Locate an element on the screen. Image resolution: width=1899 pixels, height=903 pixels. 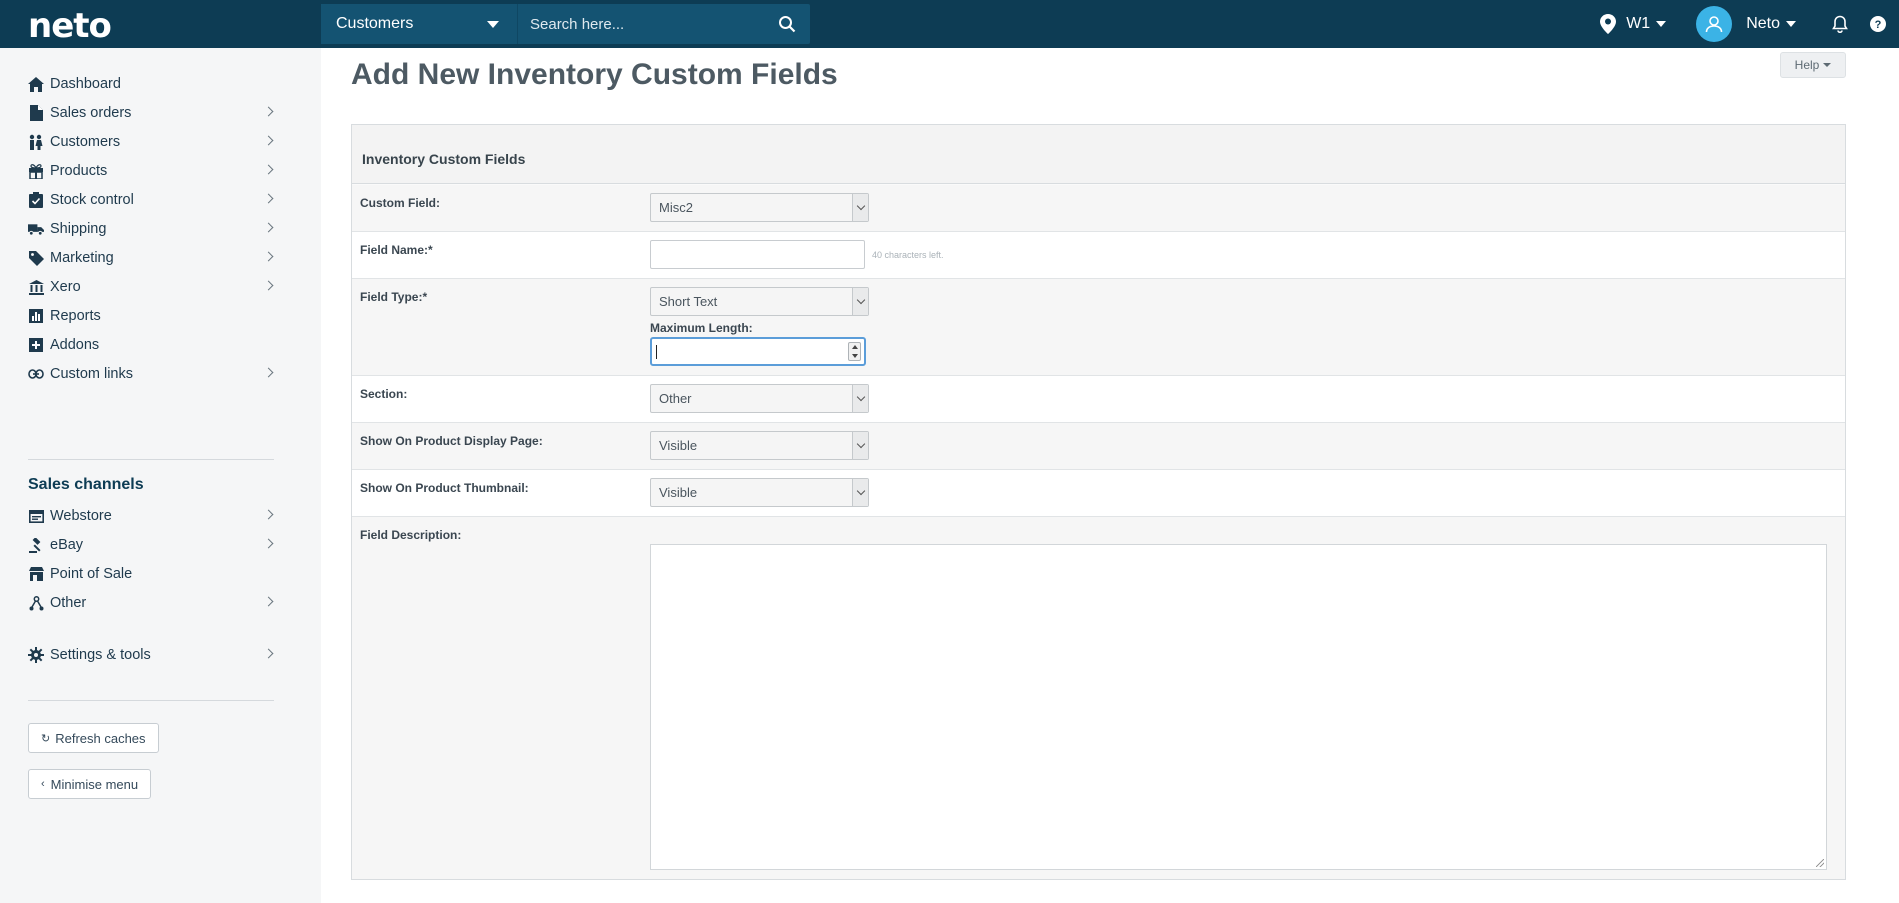
sidebar-item-xero: Xero is located at coordinates (151, 287).